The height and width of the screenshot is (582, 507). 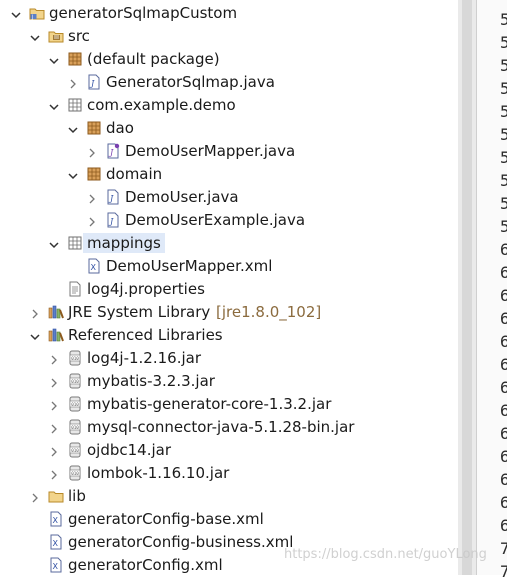 I want to click on tree-item: 010 mybatis-3.2.3.jar, so click(x=229, y=381).